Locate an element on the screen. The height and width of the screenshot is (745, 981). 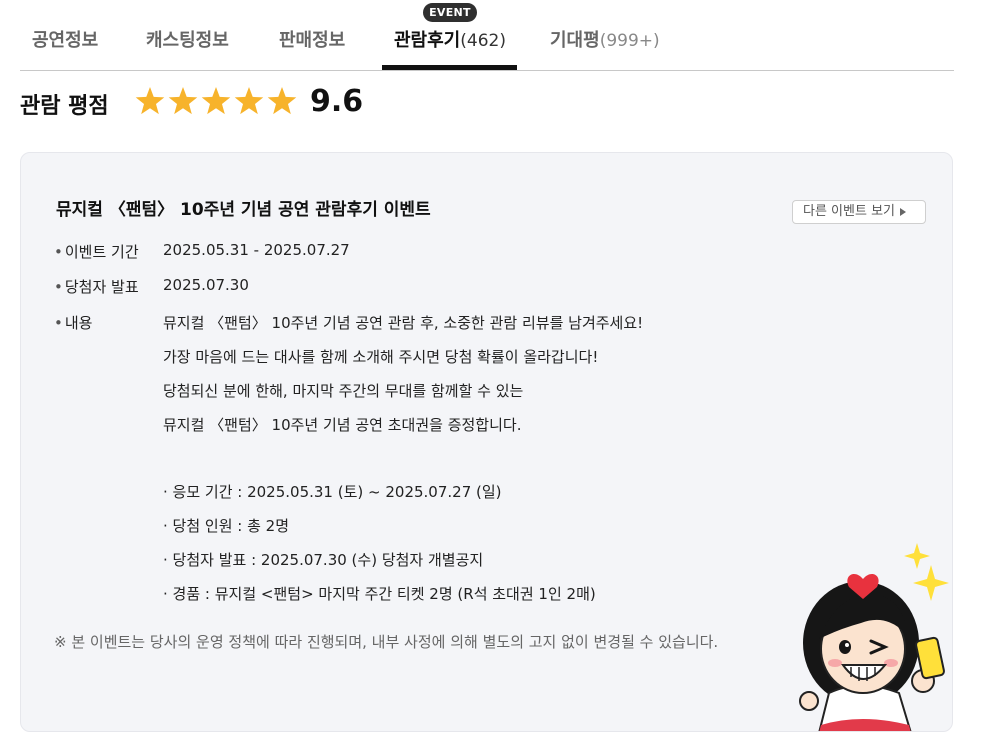
tab-label: 관람후기 is located at coordinates (427, 40).